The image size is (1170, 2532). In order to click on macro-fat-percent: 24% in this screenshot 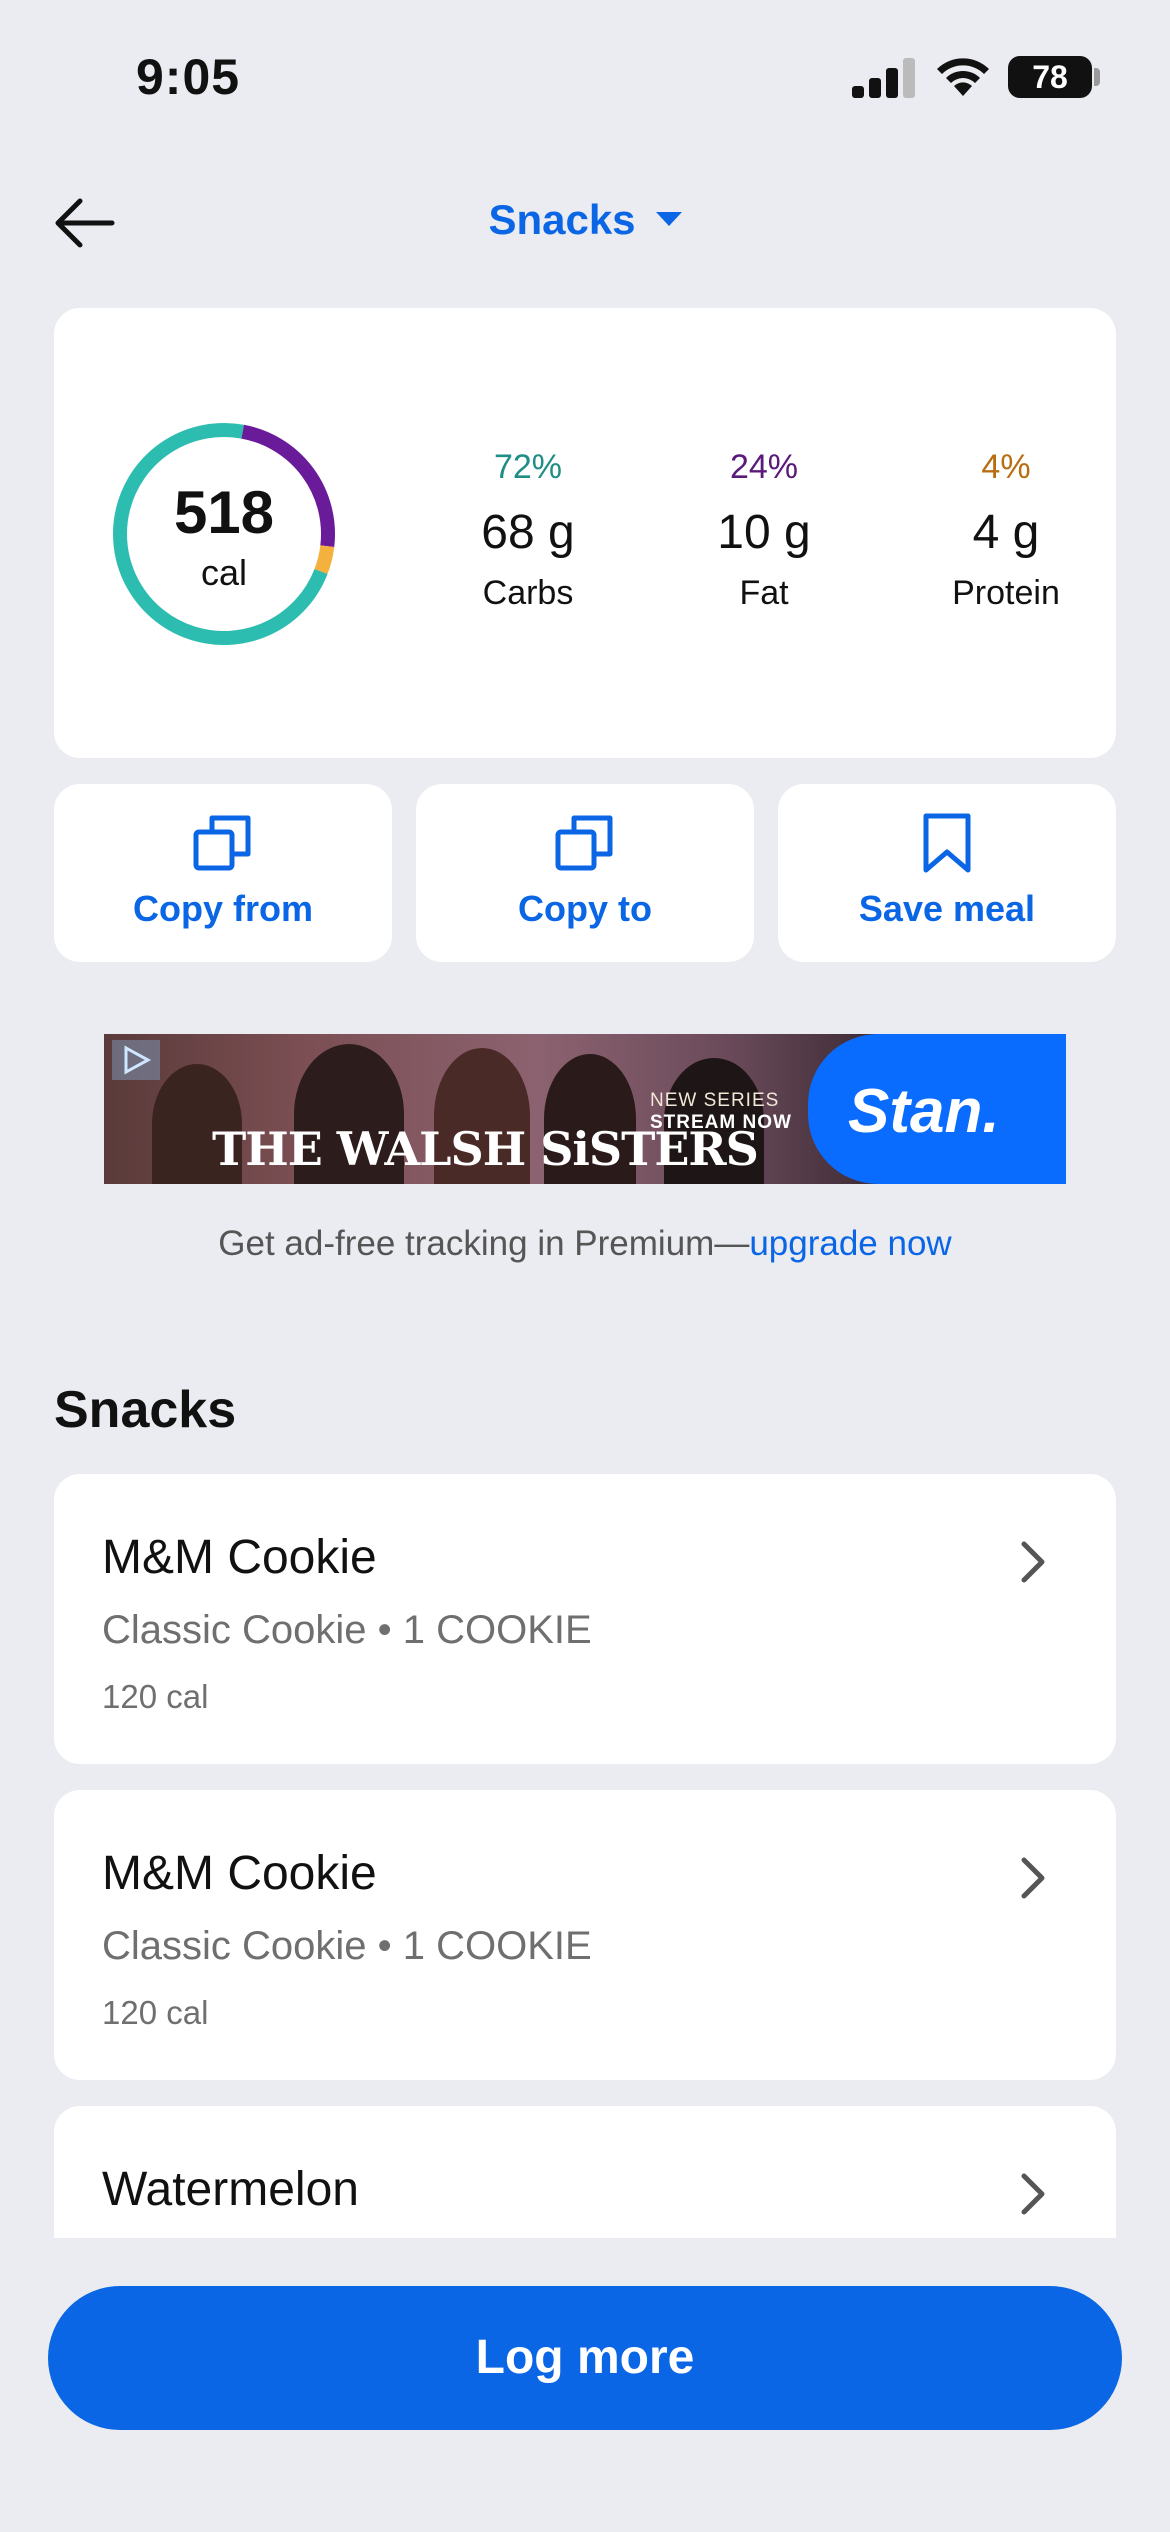, I will do `click(764, 467)`.